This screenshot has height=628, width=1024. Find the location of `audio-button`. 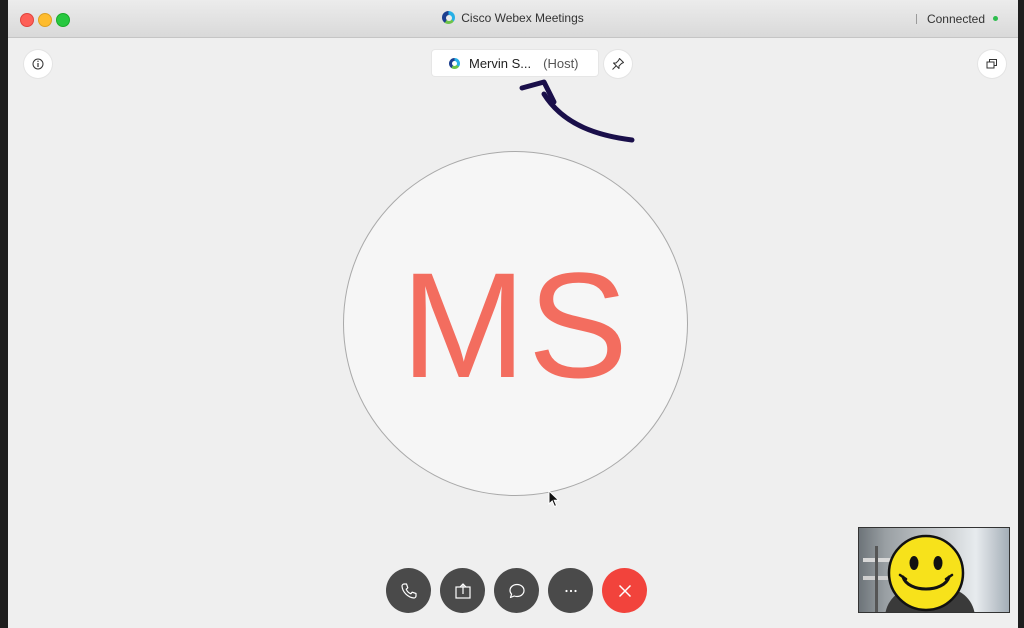

audio-button is located at coordinates (408, 590).